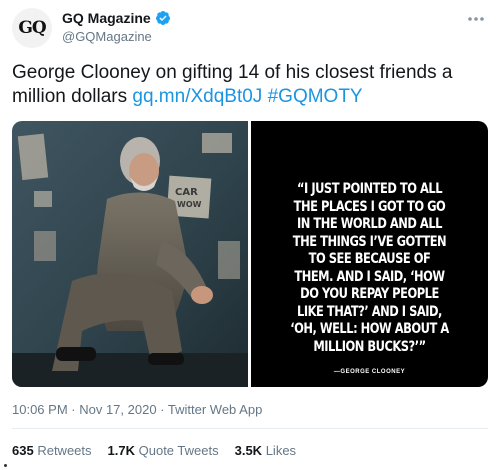 Image resolution: width=500 pixels, height=470 pixels. I want to click on author-name-row: GQ Magazine, so click(116, 18).